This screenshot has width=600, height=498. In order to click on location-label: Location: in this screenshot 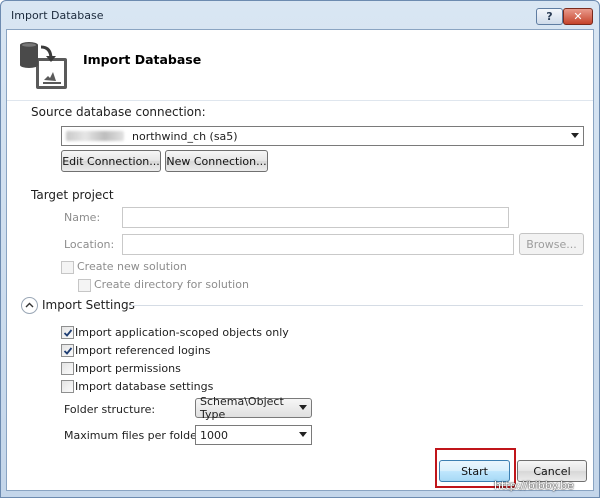, I will do `click(89, 244)`.